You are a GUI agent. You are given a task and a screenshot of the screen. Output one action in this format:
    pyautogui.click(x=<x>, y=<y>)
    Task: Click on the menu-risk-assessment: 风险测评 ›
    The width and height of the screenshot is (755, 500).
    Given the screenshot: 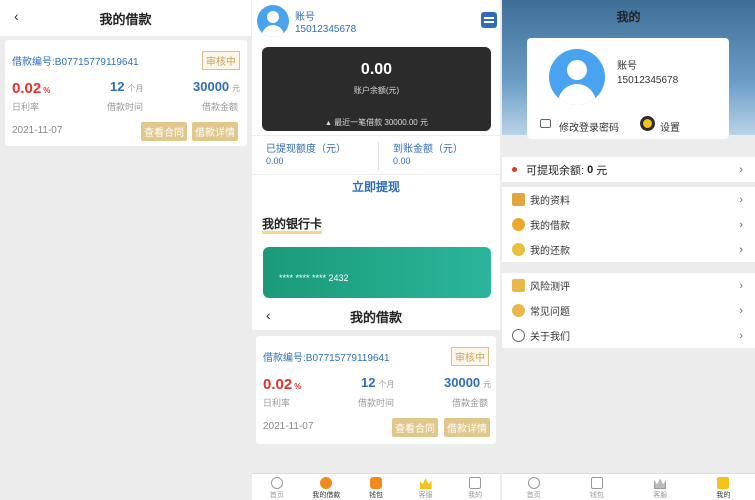 What is the action you would take?
    pyautogui.click(x=628, y=285)
    